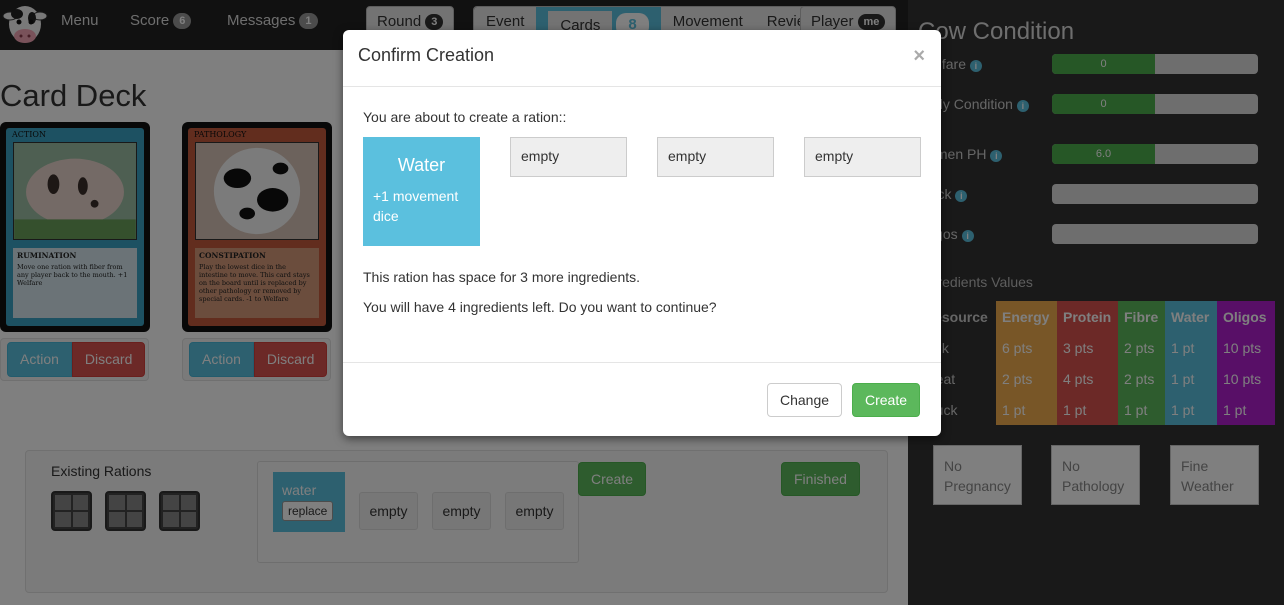  What do you see at coordinates (919, 56) in the screenshot?
I see `close-icon: ×` at bounding box center [919, 56].